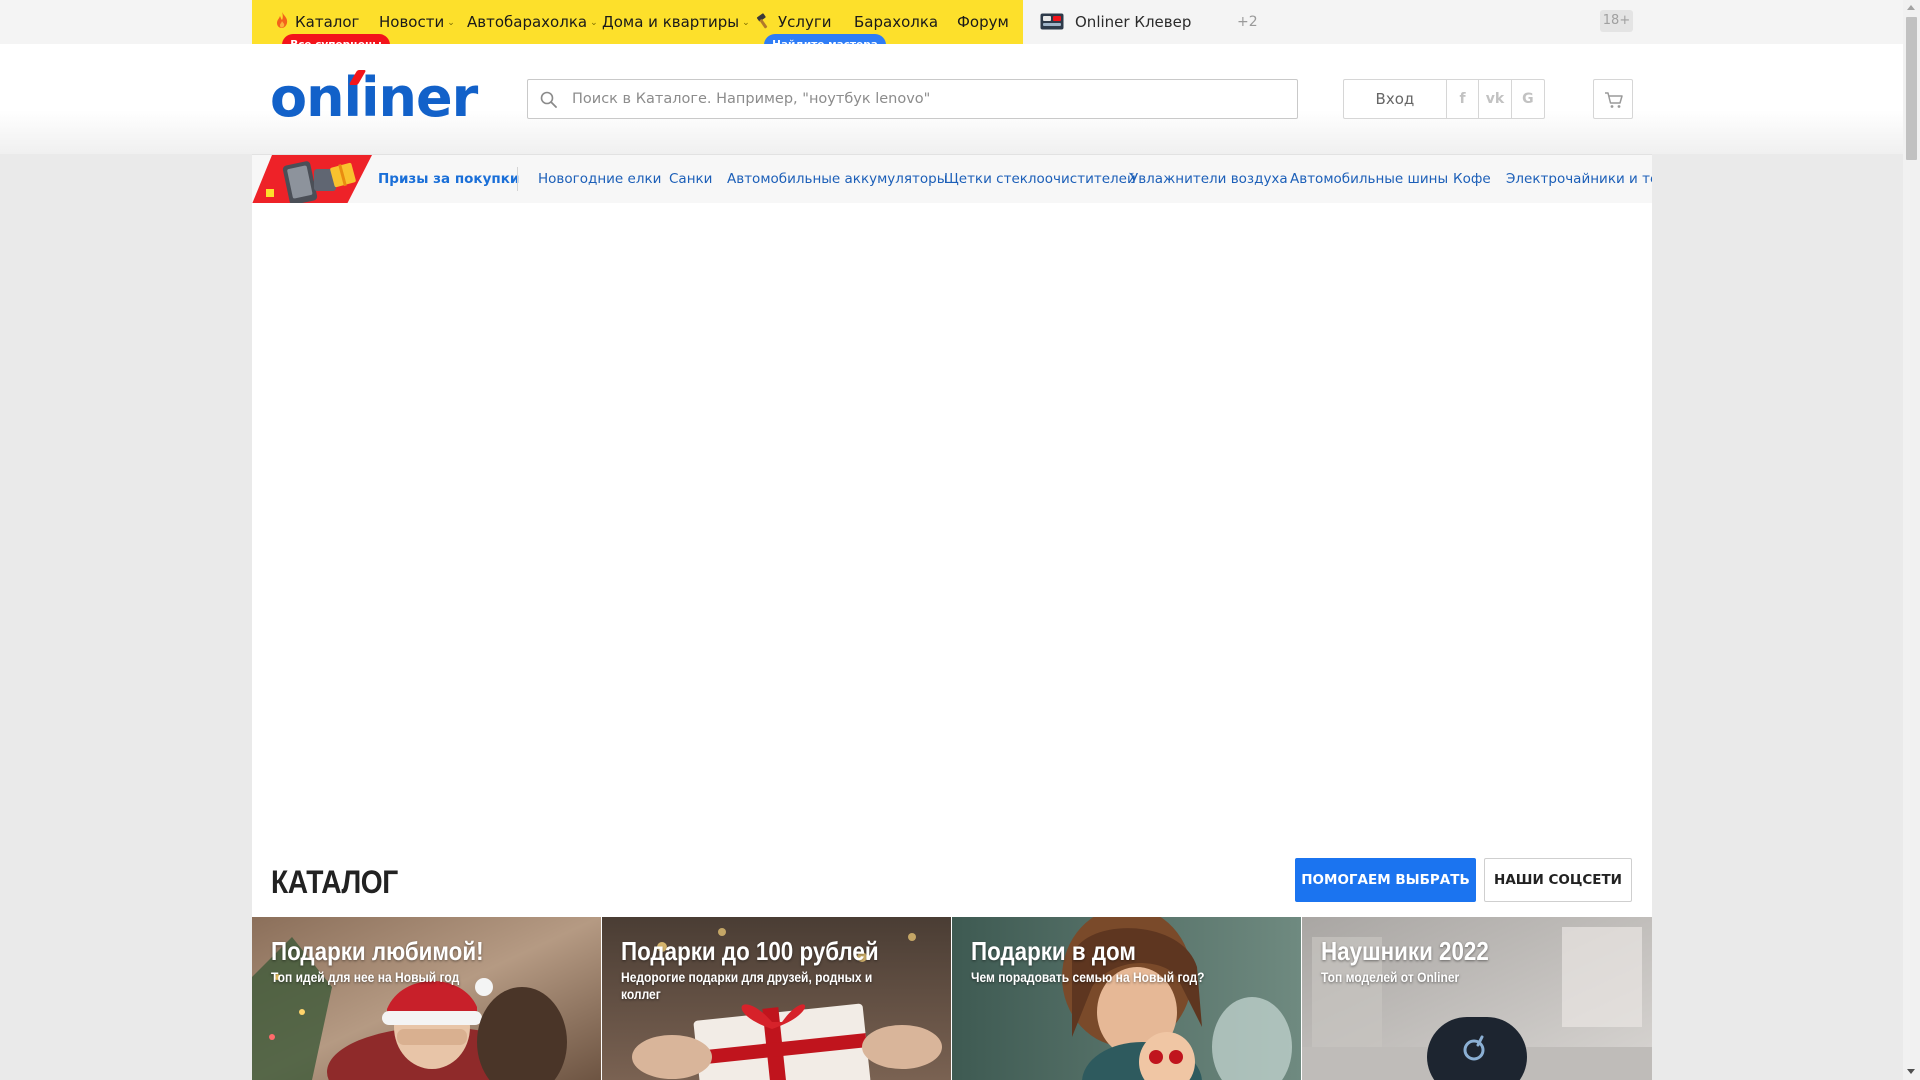 This screenshot has height=1080, width=1920. I want to click on tile-subtitle: Чем порадовать семью на Новый год?, so click(1088, 977).